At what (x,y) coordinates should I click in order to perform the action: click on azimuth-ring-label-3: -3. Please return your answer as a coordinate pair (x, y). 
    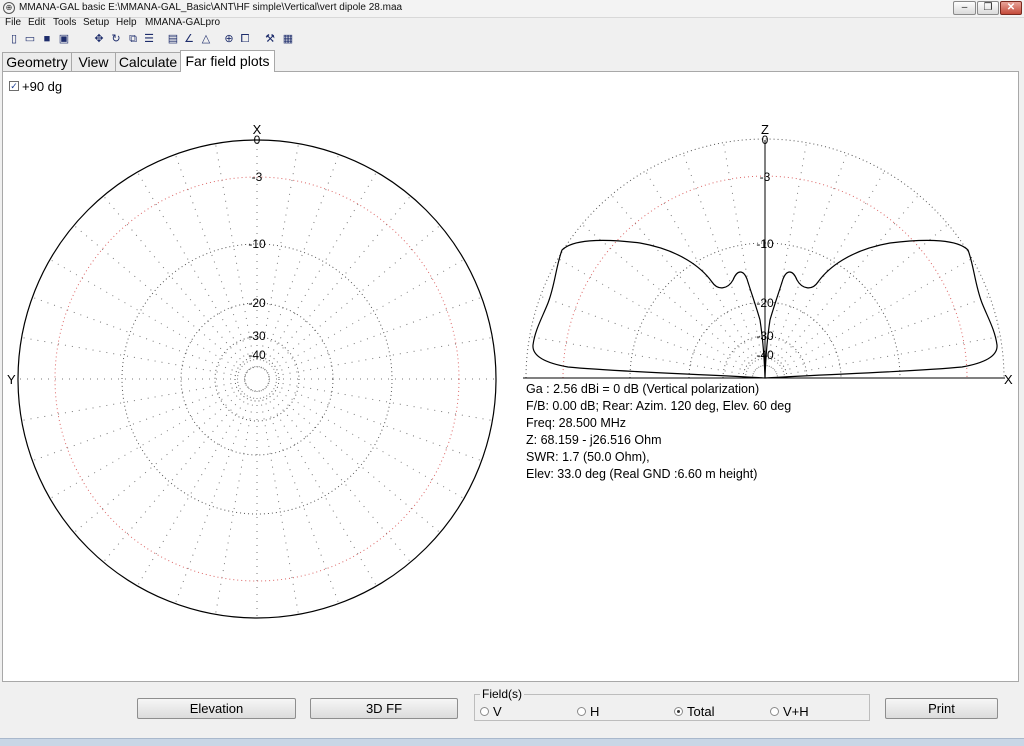
    Looking at the image, I should click on (257, 177).